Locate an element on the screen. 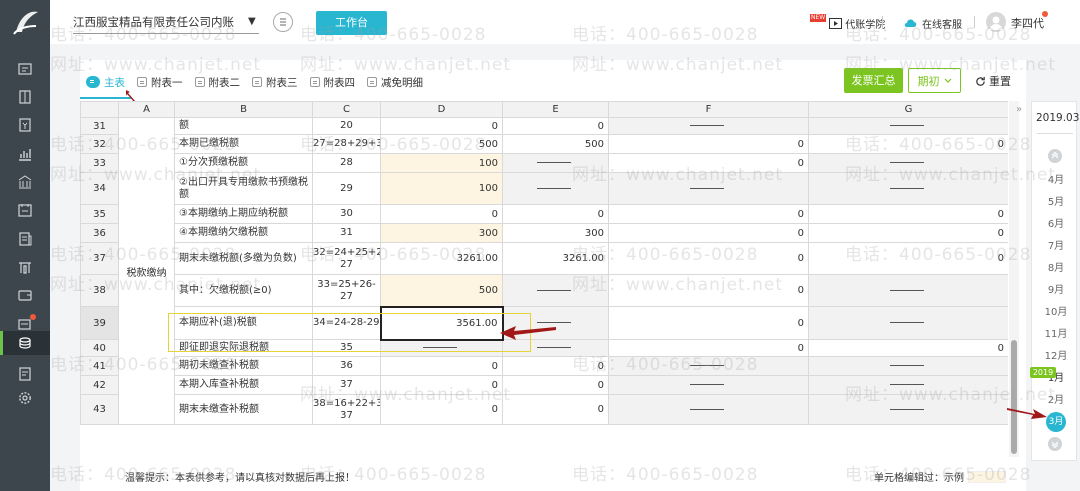 Image resolution: width=1080 pixels, height=491 pixels. month-item: 10月 is located at coordinates (1056, 310).